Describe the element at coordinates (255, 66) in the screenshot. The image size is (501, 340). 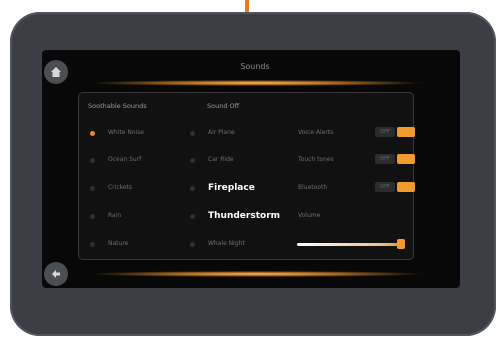
I see `page-title: Sounds` at that location.